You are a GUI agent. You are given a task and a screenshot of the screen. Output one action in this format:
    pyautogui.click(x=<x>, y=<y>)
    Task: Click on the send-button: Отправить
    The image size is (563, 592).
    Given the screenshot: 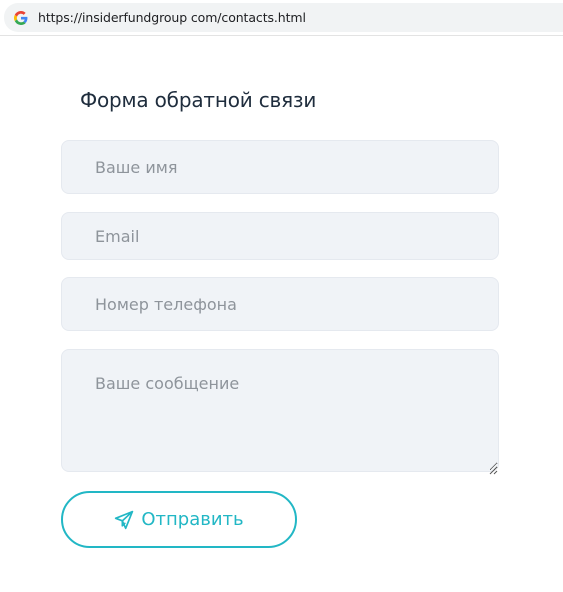 What is the action you would take?
    pyautogui.click(x=179, y=519)
    